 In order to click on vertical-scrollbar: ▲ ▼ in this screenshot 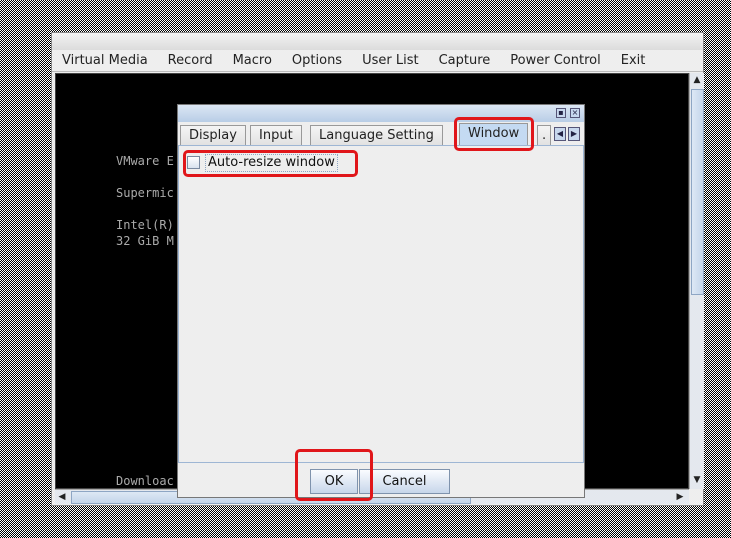, I will do `click(696, 281)`.